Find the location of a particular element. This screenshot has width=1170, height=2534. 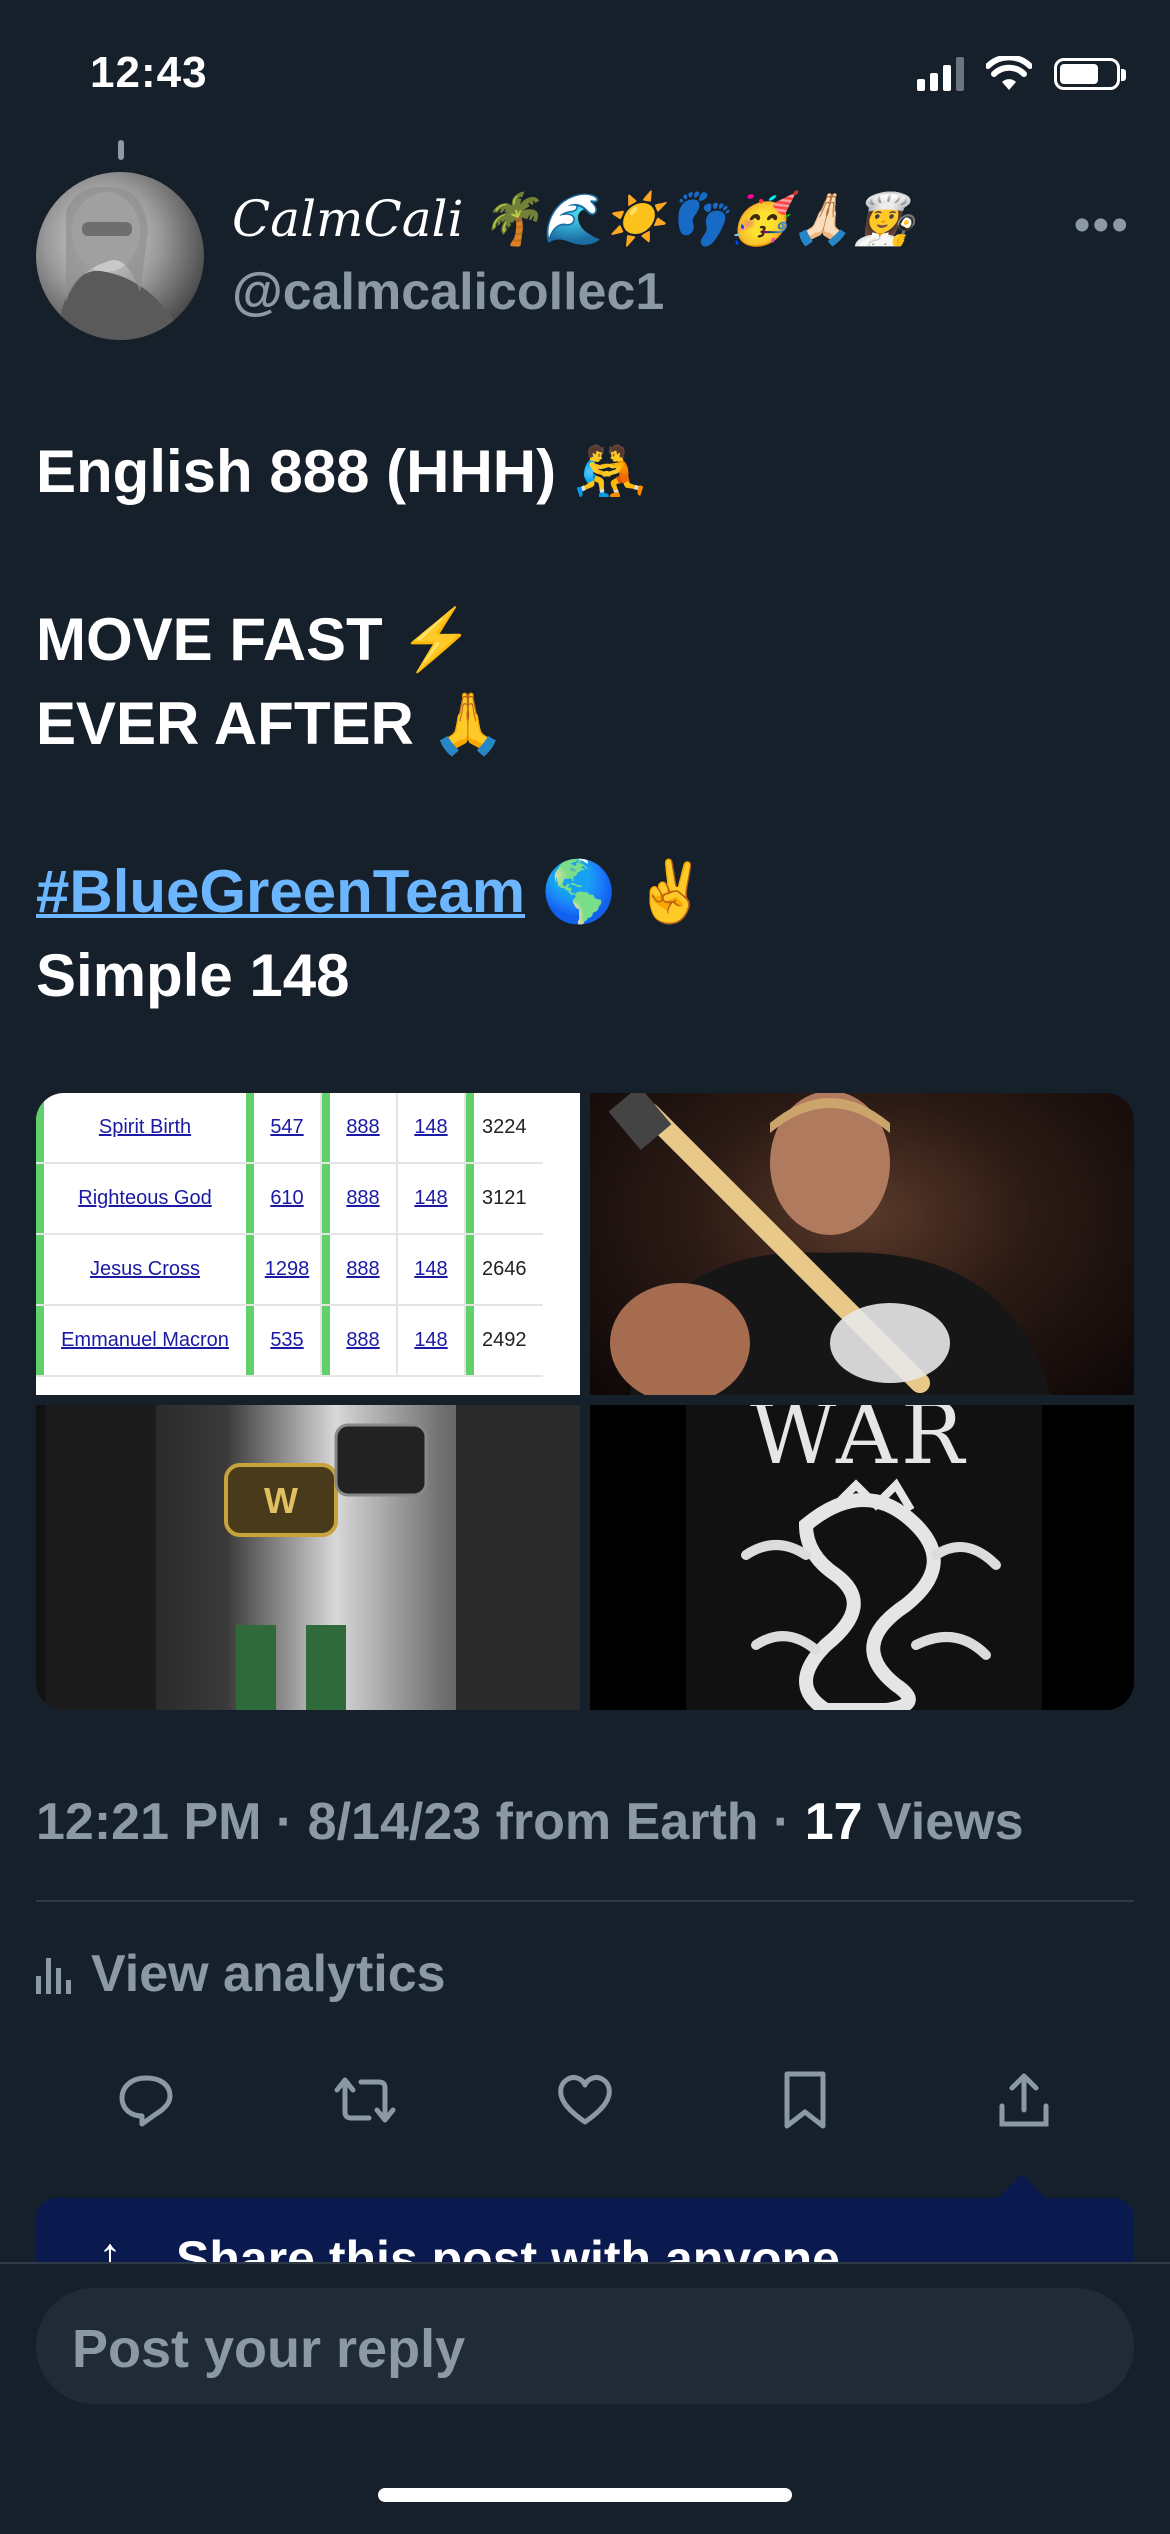

repost-icon is located at coordinates (365, 2100).